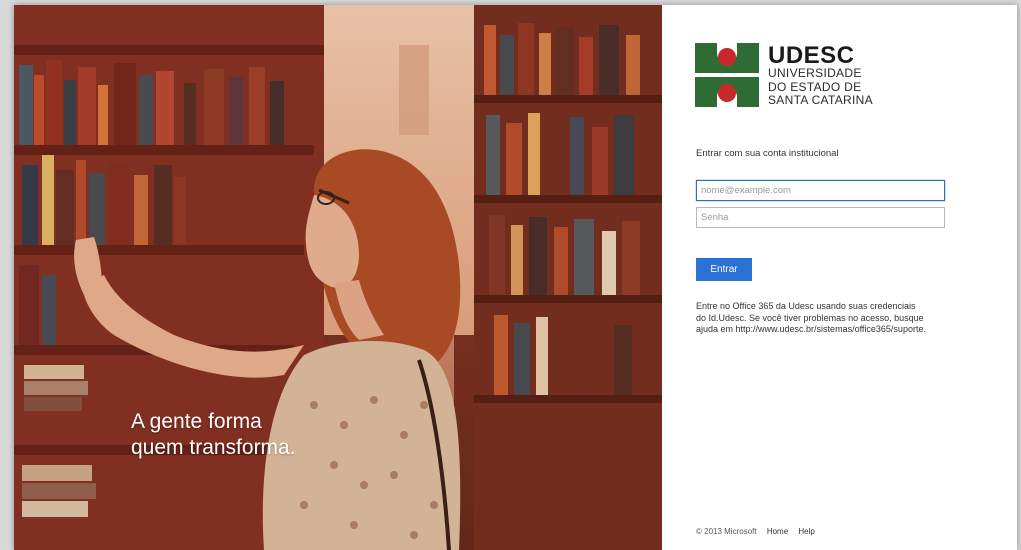  What do you see at coordinates (213, 447) in the screenshot?
I see `tagline-line-2: quem transforma.` at bounding box center [213, 447].